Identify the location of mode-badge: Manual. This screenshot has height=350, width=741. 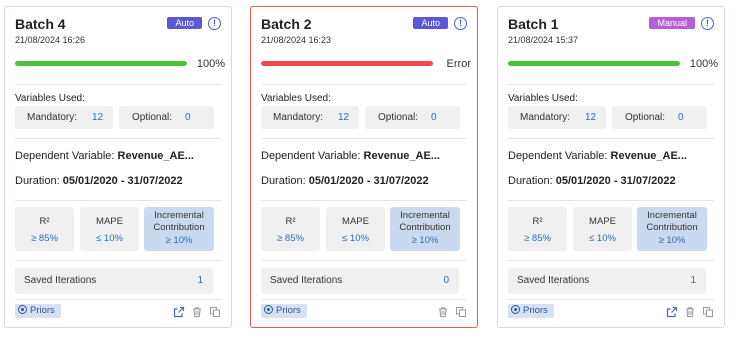
(672, 23).